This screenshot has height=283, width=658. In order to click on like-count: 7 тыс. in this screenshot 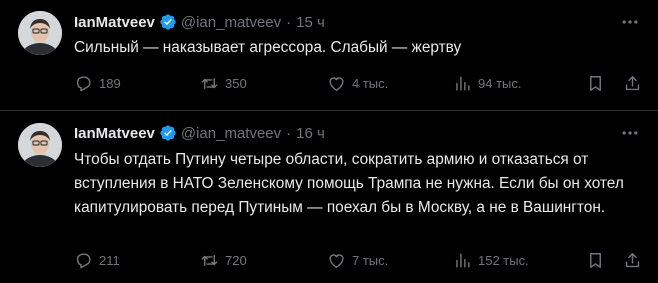, I will do `click(370, 260)`.